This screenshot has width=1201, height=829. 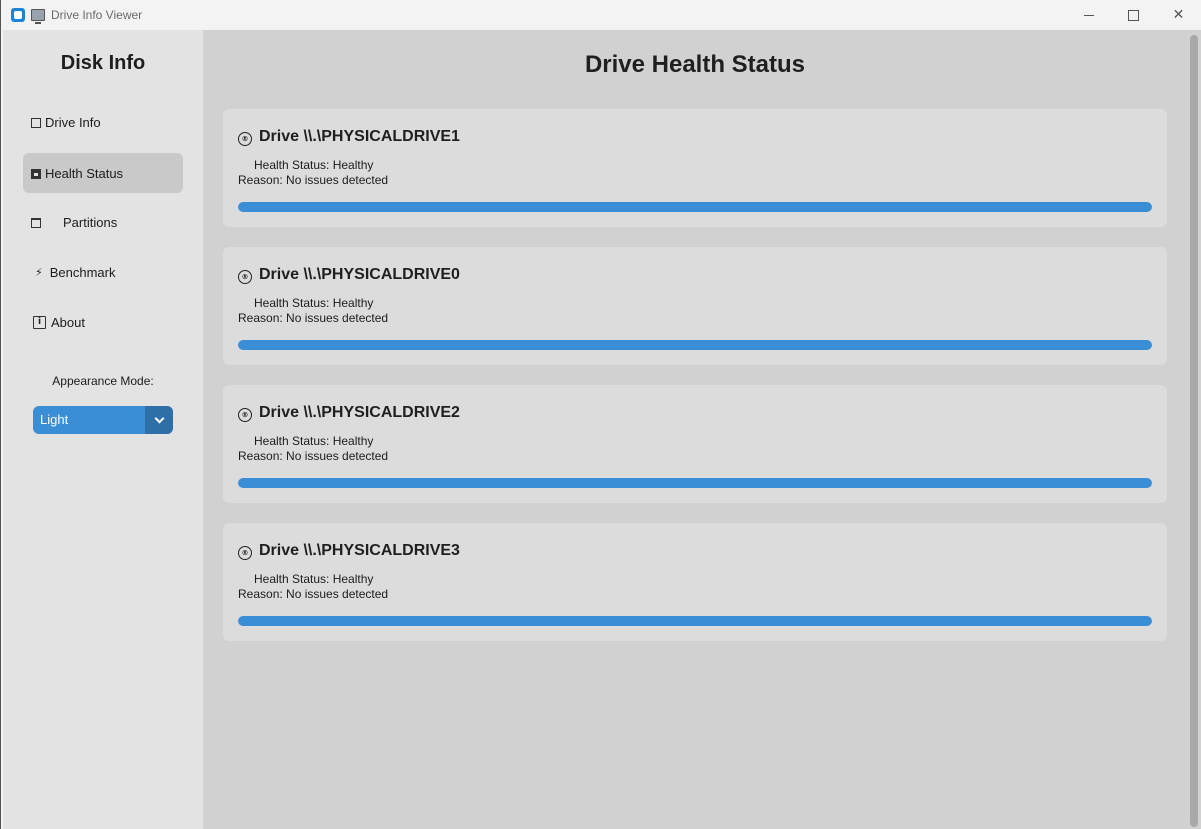 What do you see at coordinates (359, 274) in the screenshot?
I see `drive-name: Drive \\.\PHYSICALDRIVE0` at bounding box center [359, 274].